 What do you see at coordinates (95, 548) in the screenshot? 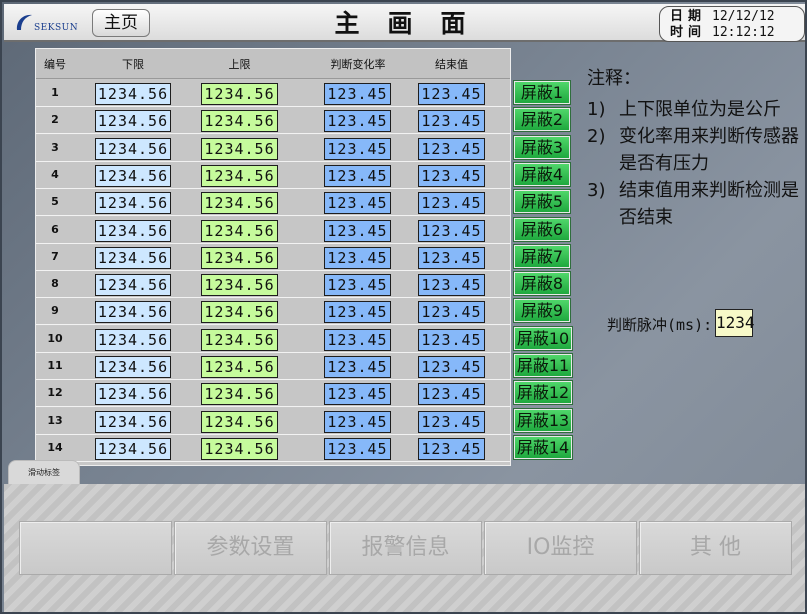
I see `nav-button-blank` at bounding box center [95, 548].